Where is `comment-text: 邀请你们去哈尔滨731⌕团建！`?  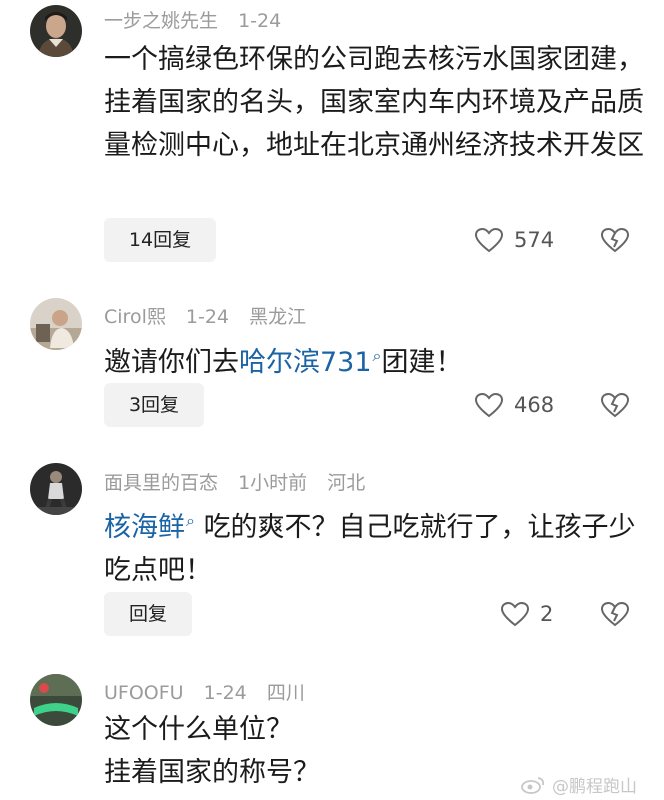
comment-text: 邀请你们去哈尔滨731⌕团建！ is located at coordinates (374, 359).